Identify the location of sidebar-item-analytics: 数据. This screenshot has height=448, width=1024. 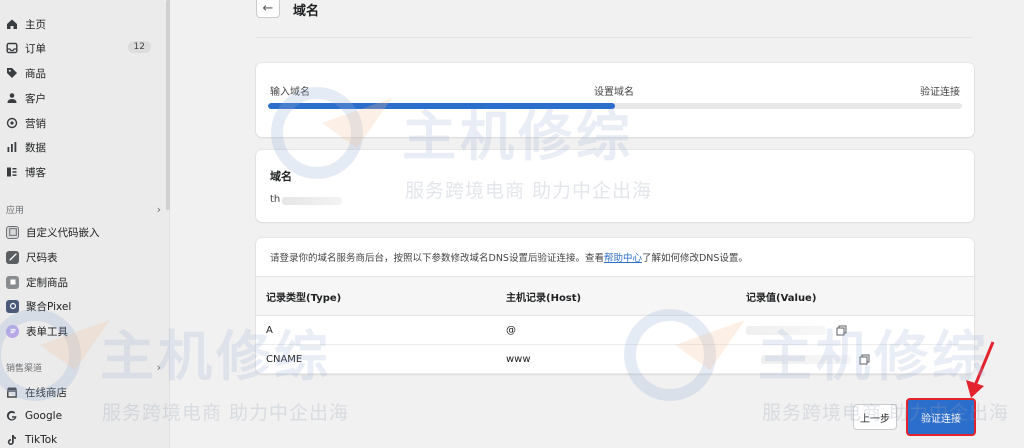
(82, 147).